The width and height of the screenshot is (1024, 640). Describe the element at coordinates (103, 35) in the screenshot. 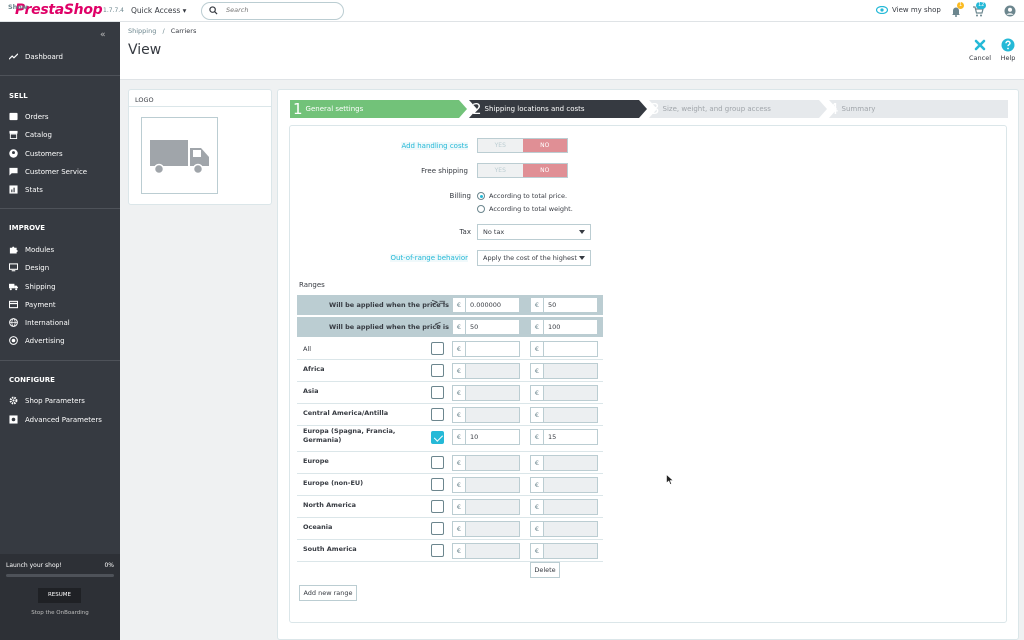

I see `collapse-sidebar-icon: «` at that location.